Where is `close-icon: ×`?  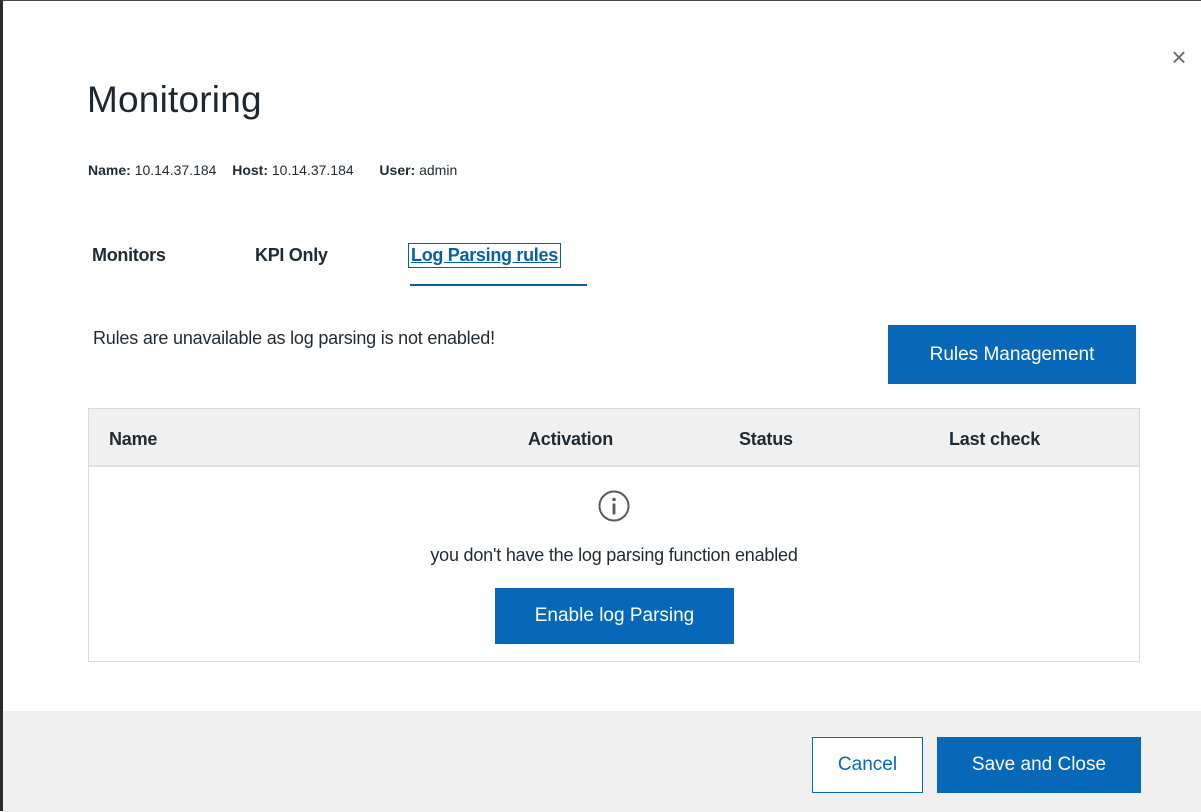
close-icon: × is located at coordinates (1179, 57).